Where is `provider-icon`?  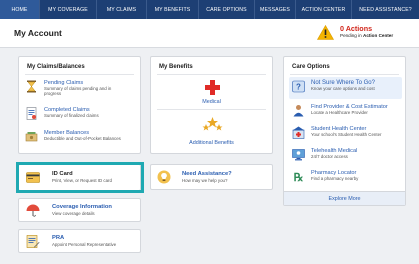 provider-icon is located at coordinates (298, 111).